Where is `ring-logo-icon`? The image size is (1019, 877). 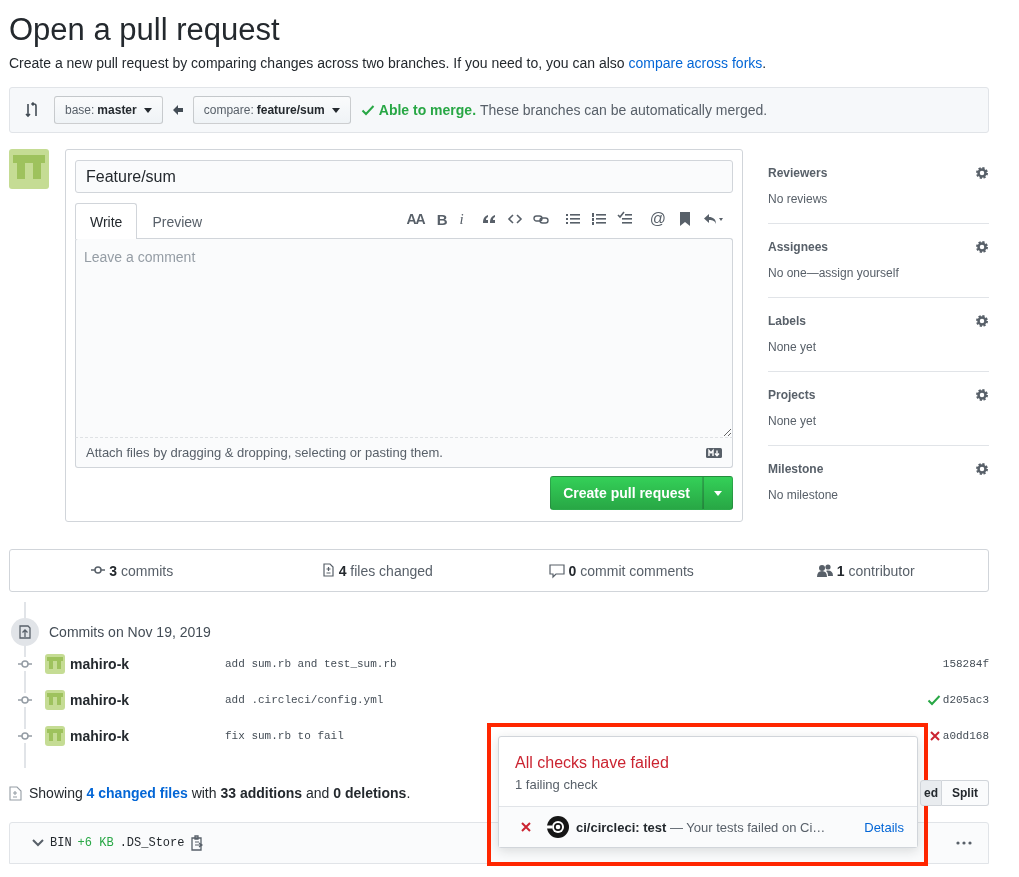 ring-logo-icon is located at coordinates (558, 827).